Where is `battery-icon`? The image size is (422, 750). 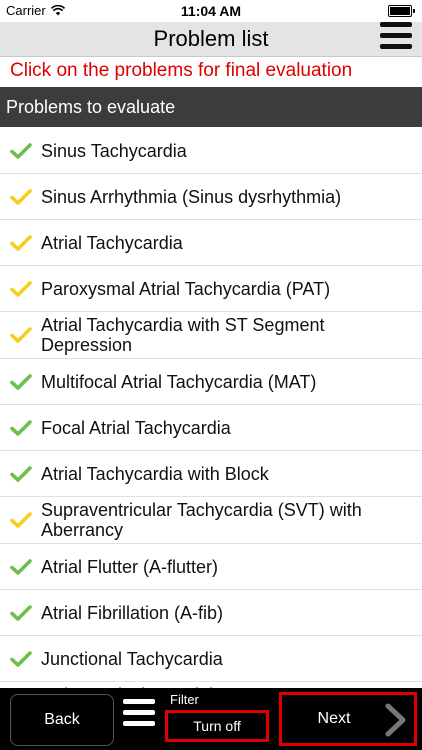
battery-icon is located at coordinates (401, 11).